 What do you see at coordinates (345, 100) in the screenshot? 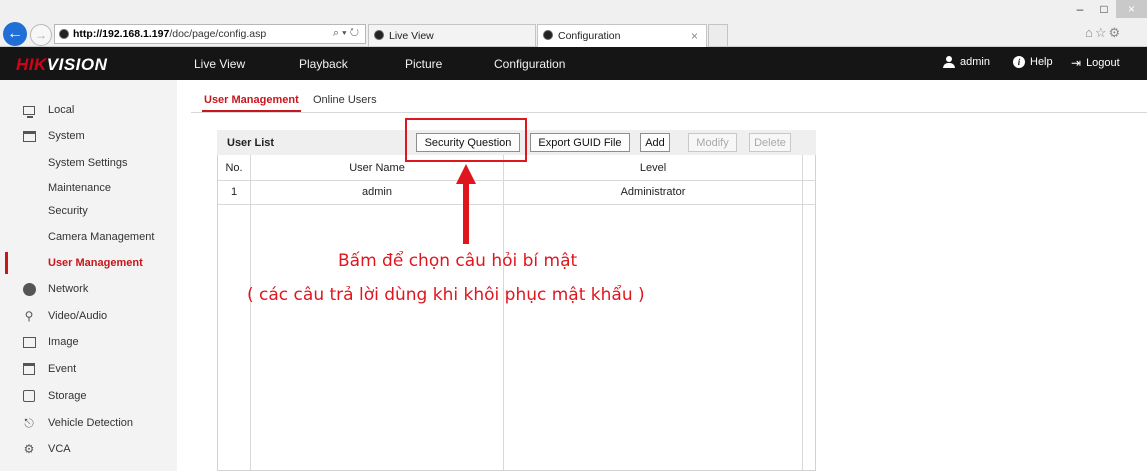
I see `tab-online-users: Online Users` at bounding box center [345, 100].